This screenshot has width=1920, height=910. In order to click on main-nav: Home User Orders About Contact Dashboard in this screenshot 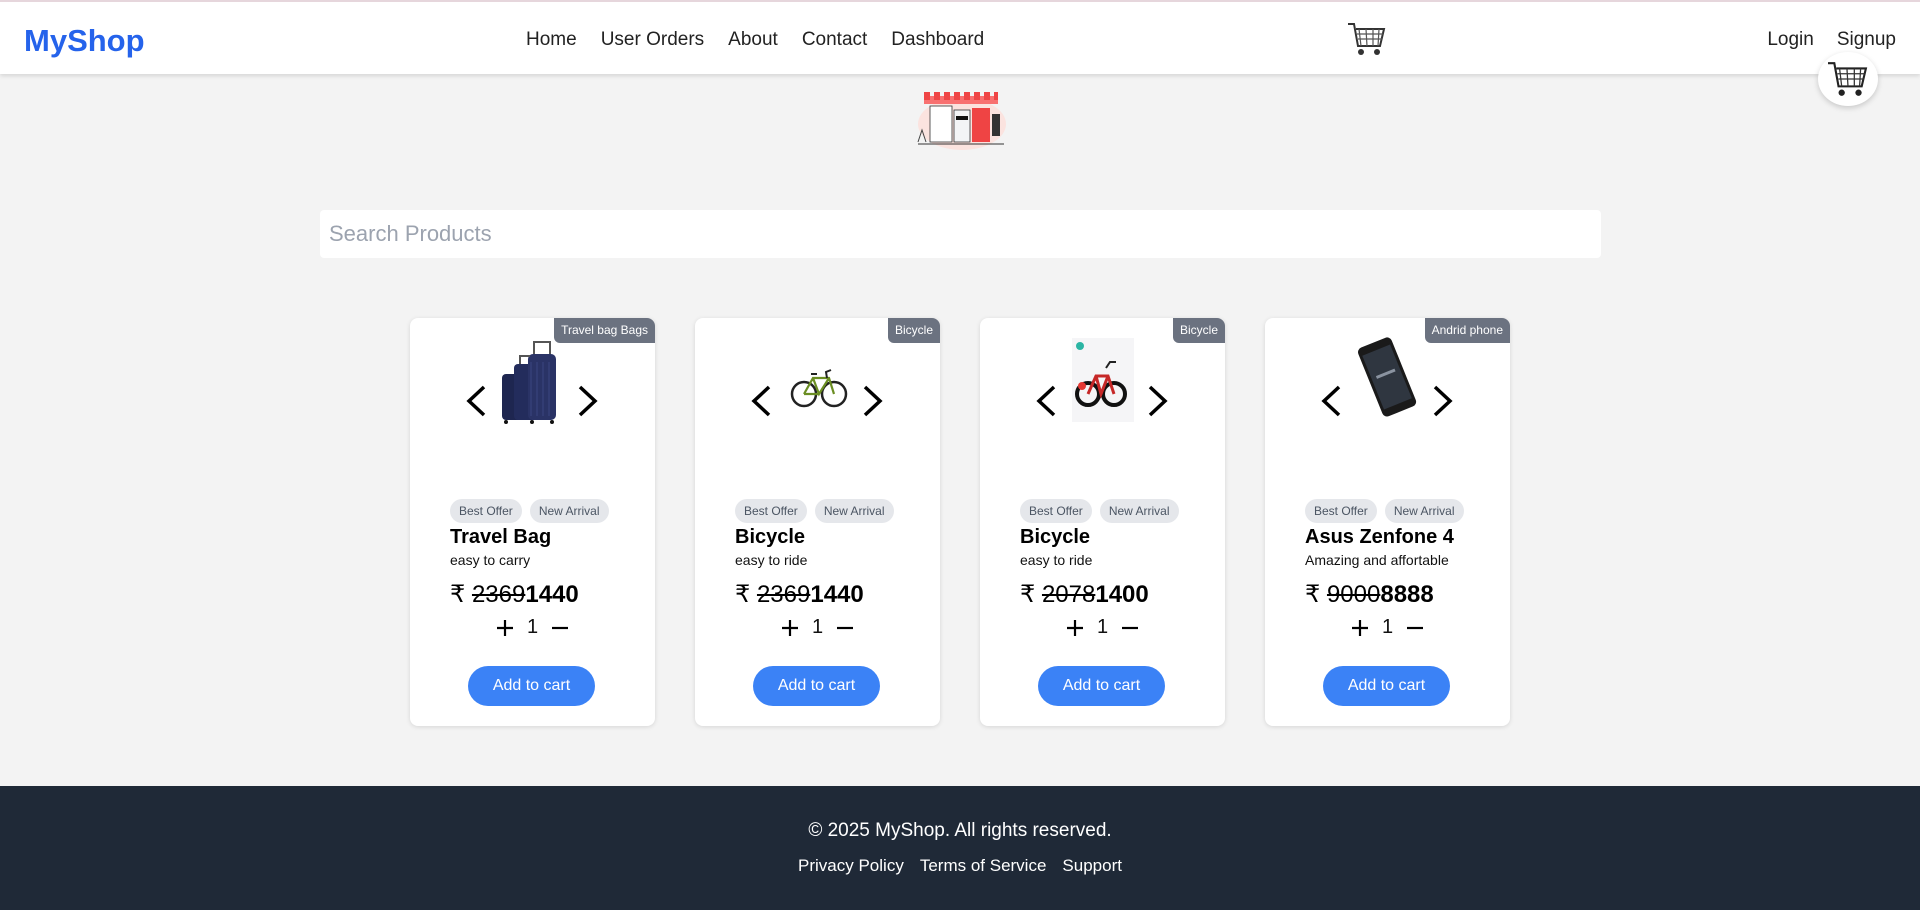, I will do `click(755, 40)`.